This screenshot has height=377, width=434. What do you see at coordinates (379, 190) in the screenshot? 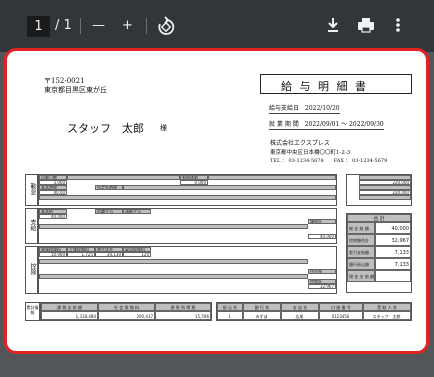
I see `right-info-box: 220,000 220,000` at bounding box center [379, 190].